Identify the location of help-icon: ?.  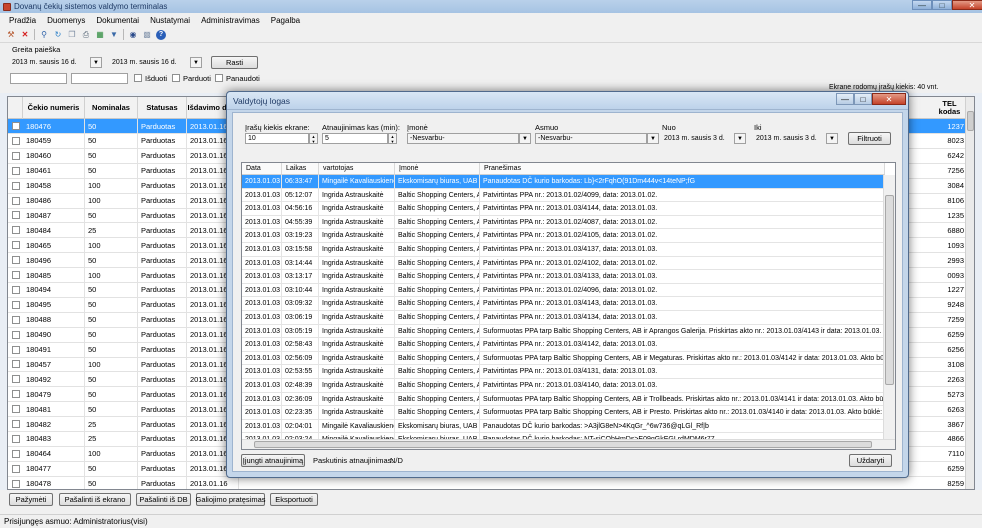
(161, 34).